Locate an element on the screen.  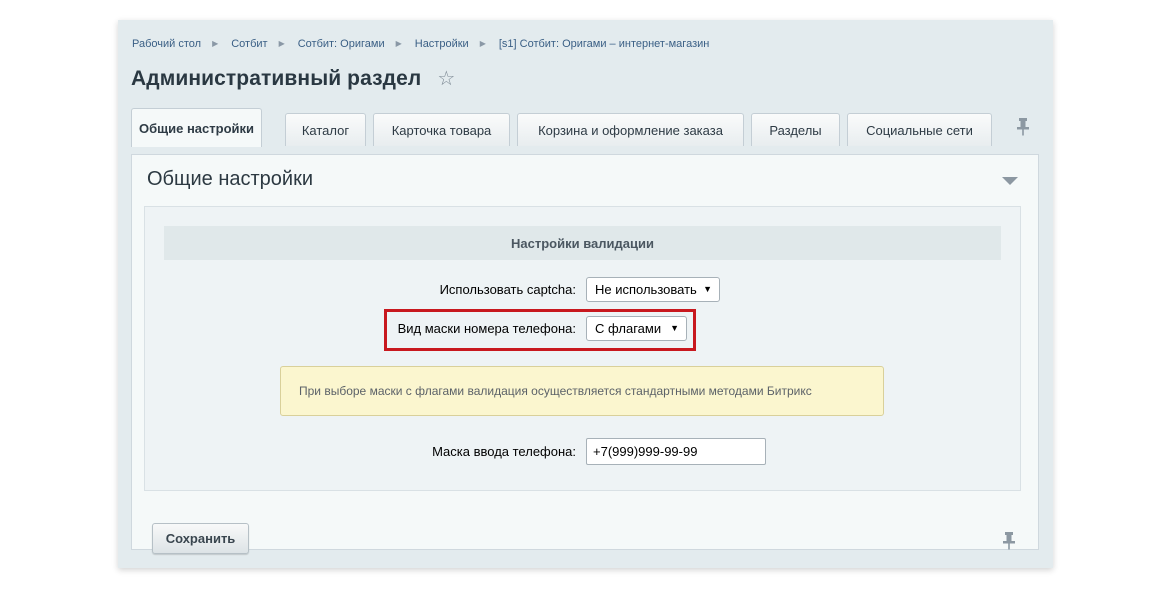
breadcrumb-item-sotbit: Сотбит is located at coordinates (249, 44).